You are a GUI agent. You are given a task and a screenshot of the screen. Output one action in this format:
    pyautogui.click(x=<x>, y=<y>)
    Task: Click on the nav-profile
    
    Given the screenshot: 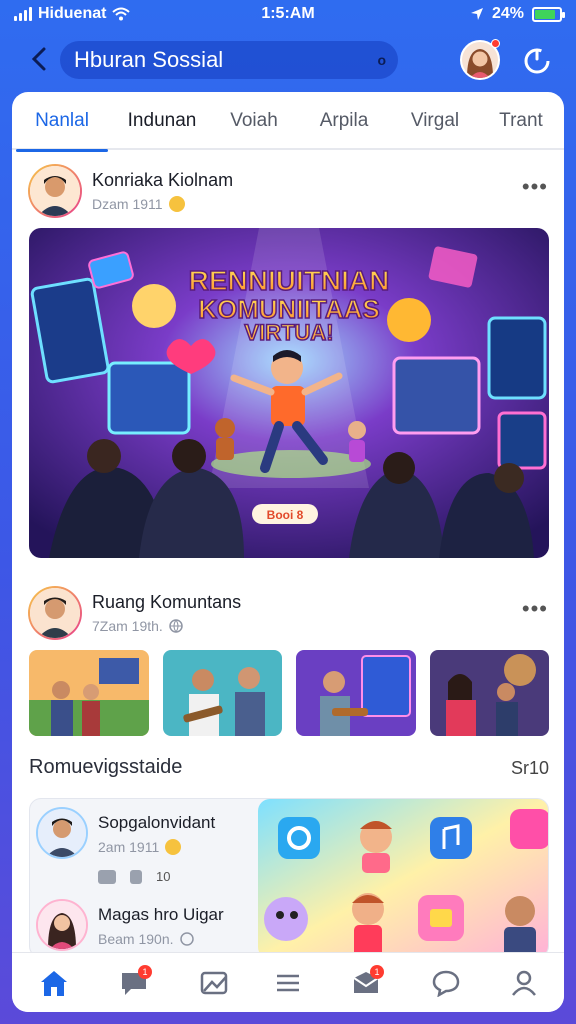 What is the action you would take?
    pyautogui.click(x=524, y=983)
    